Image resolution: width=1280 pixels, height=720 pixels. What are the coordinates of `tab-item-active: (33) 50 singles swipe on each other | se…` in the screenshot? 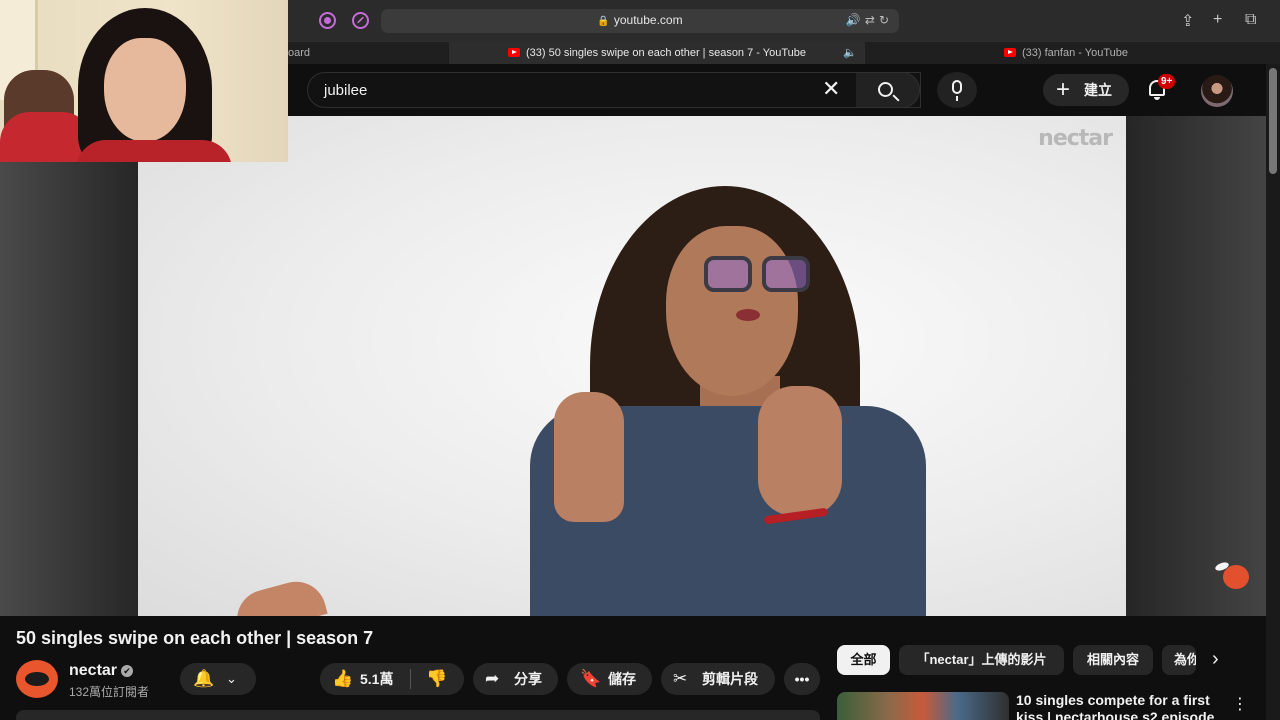 It's located at (657, 53).